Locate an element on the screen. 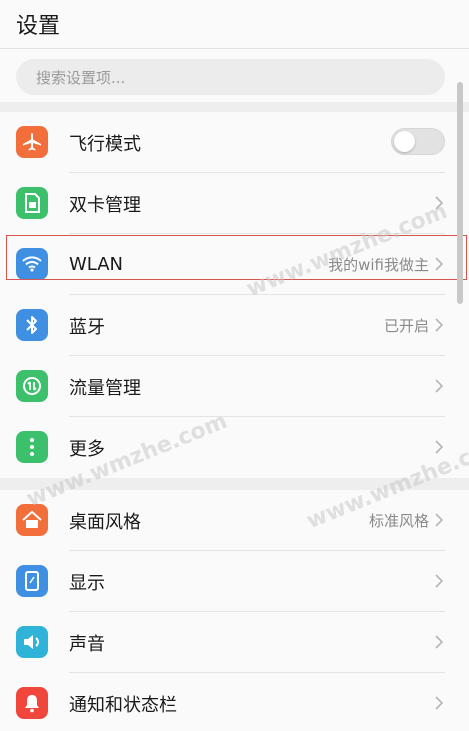 The width and height of the screenshot is (469, 731). settings-row-label: 更多 is located at coordinates (87, 449).